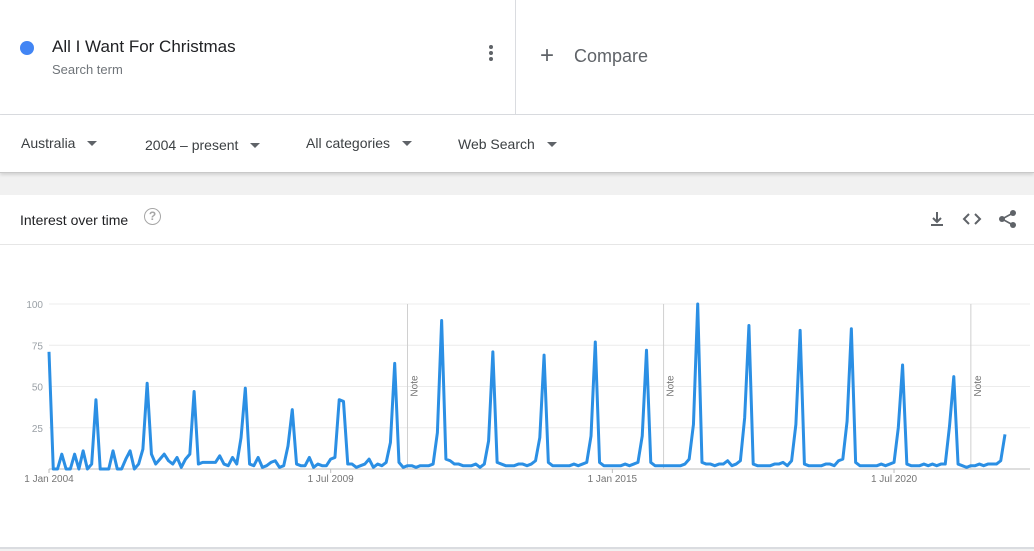 The image size is (1034, 551). I want to click on y-tick-label: 100, so click(34, 305).